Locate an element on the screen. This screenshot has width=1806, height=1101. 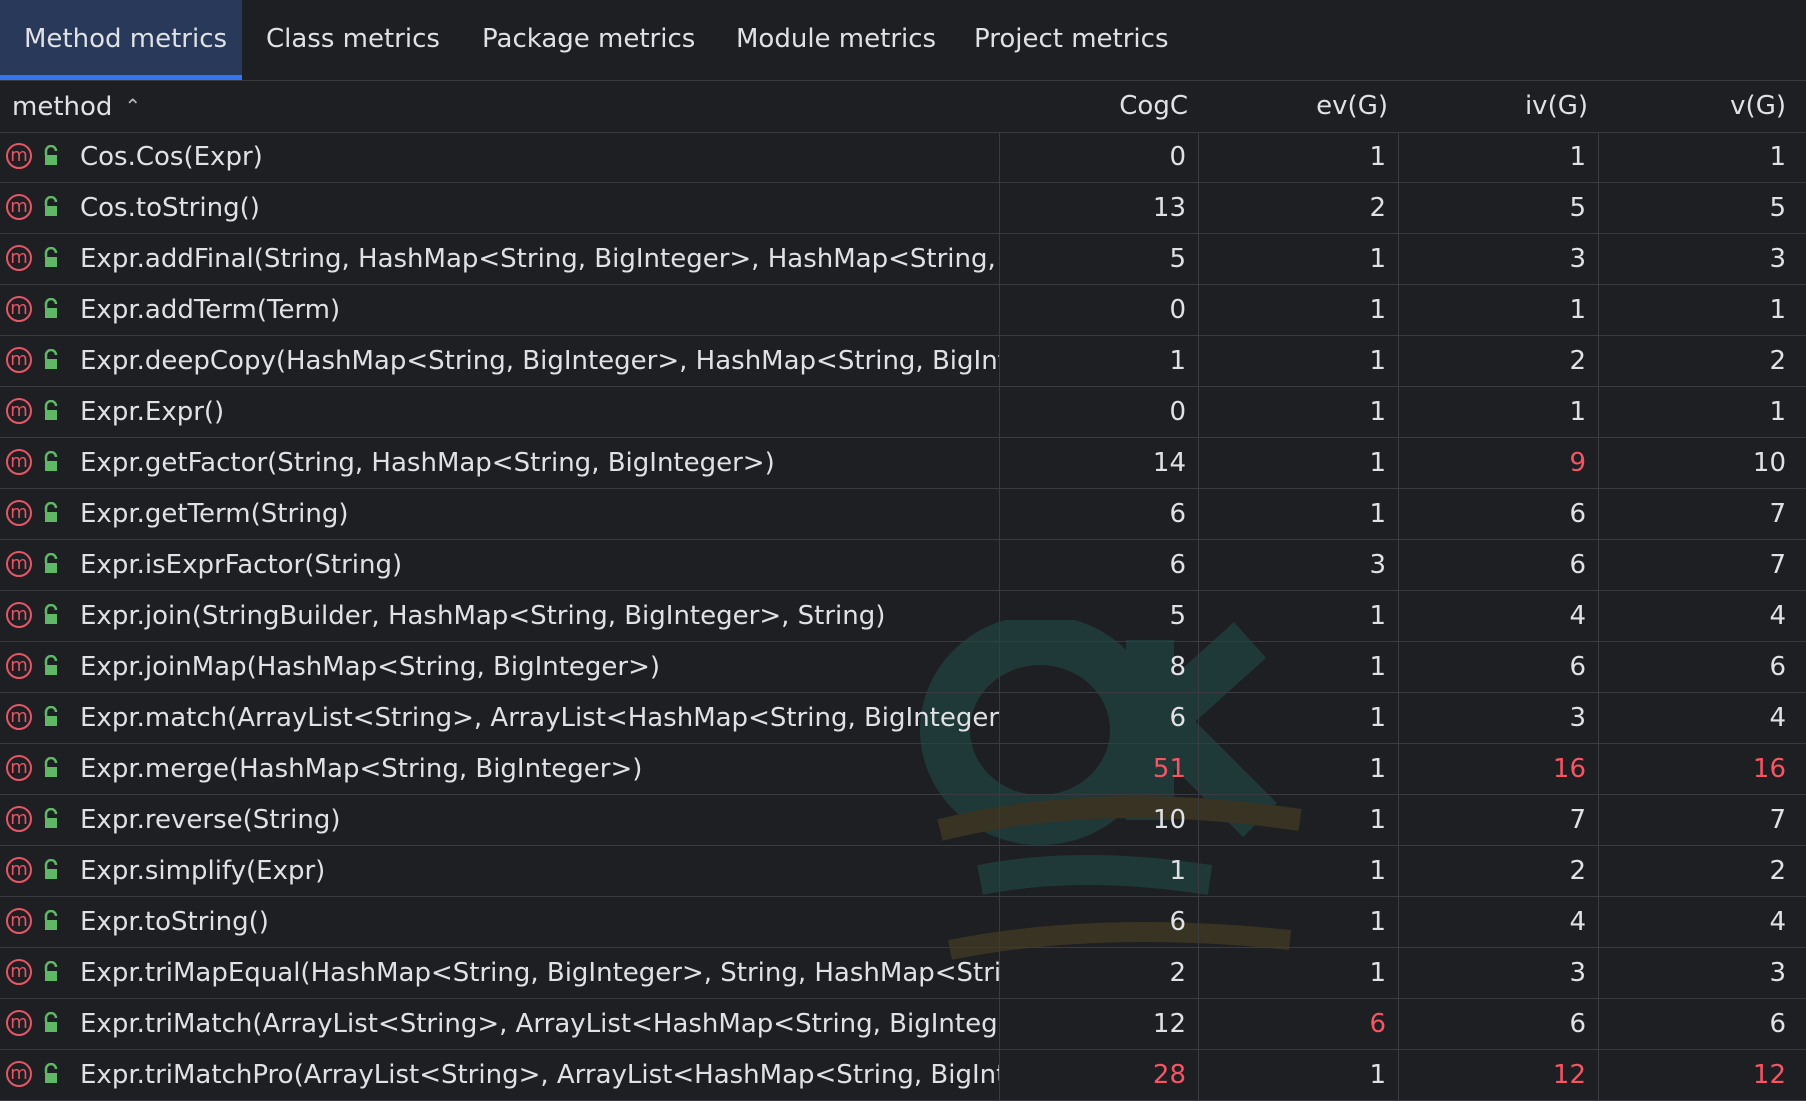
v-value: 16 is located at coordinates (1769, 769).